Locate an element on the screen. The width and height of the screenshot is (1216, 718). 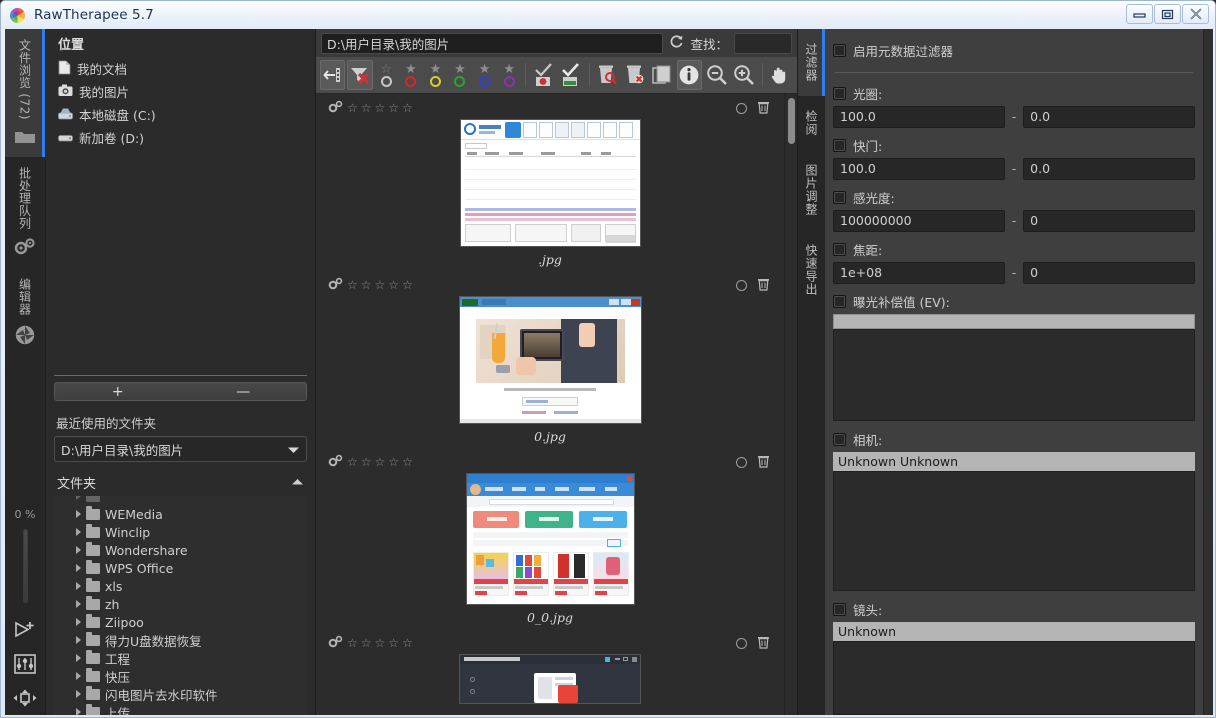
tree-row: 上传 is located at coordinates (180, 709).